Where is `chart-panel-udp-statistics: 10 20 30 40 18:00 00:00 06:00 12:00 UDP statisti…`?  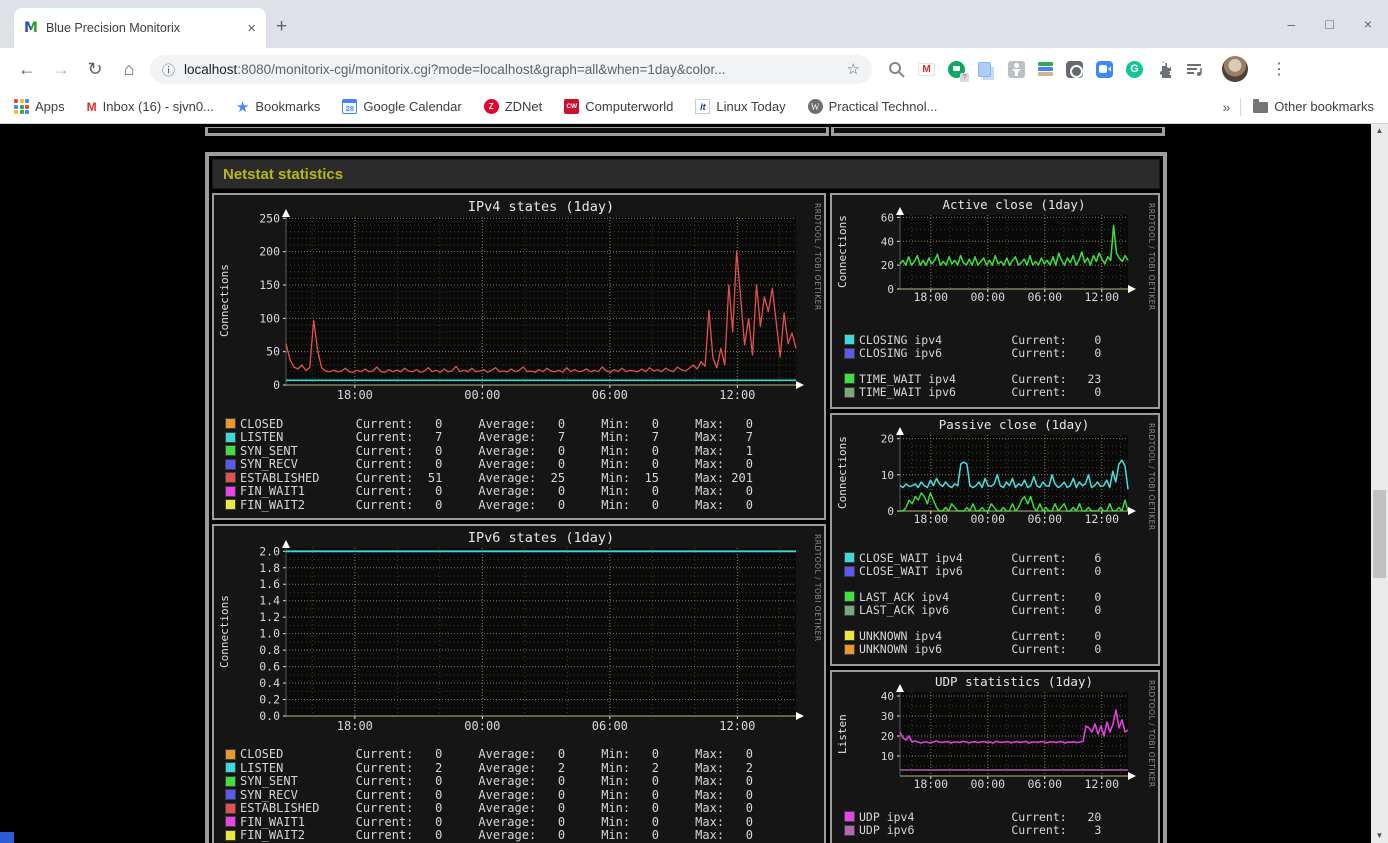 chart-panel-udp-statistics: 10 20 30 40 18:00 00:00 06:00 12:00 UDP statisti… is located at coordinates (995, 756).